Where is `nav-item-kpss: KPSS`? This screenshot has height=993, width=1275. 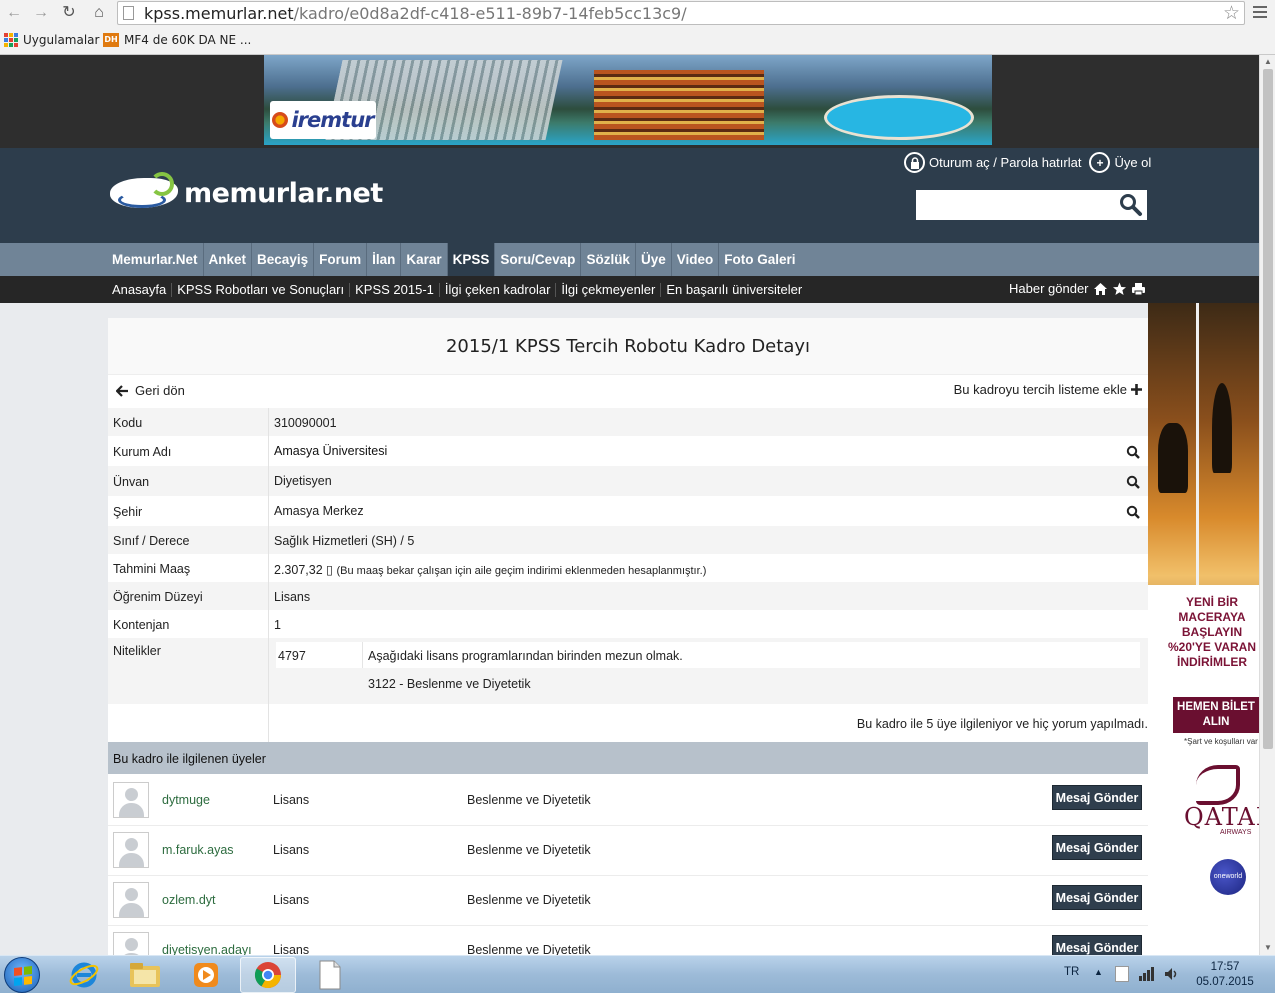
nav-item-kpss: KPSS is located at coordinates (471, 259).